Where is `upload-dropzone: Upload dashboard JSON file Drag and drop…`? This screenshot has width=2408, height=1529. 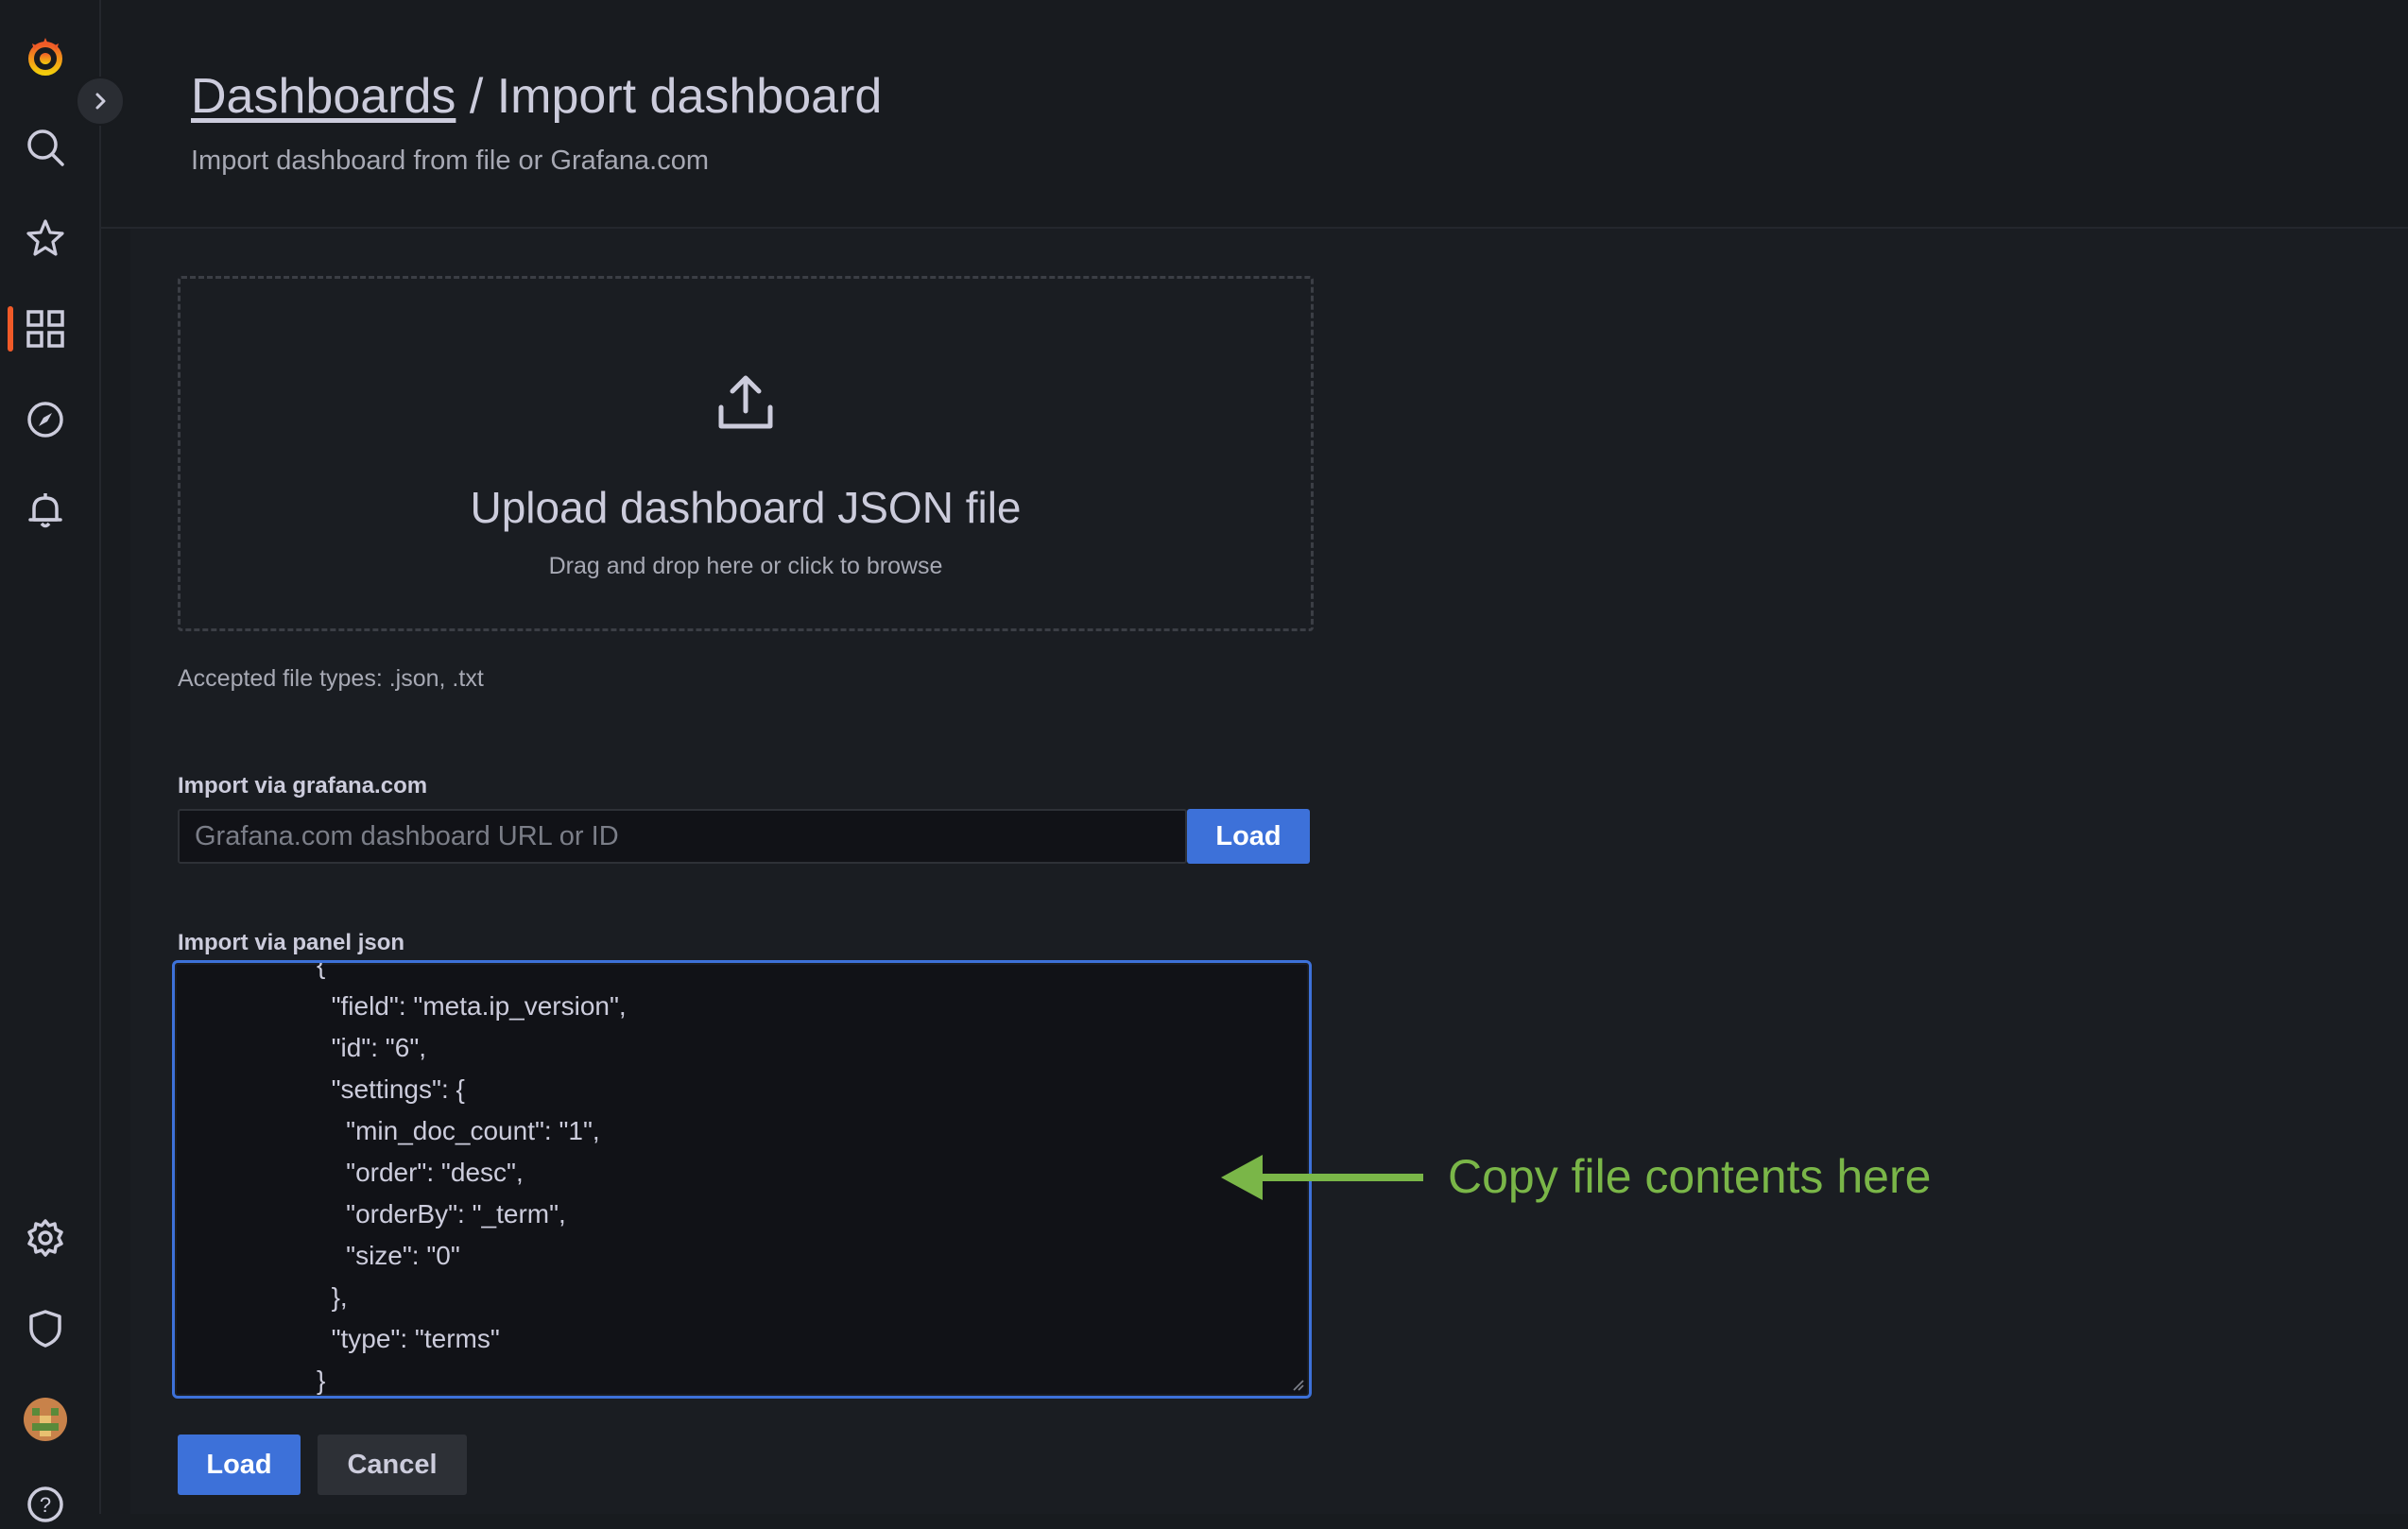
upload-dropzone: Upload dashboard JSON file Drag and drop… is located at coordinates (746, 453).